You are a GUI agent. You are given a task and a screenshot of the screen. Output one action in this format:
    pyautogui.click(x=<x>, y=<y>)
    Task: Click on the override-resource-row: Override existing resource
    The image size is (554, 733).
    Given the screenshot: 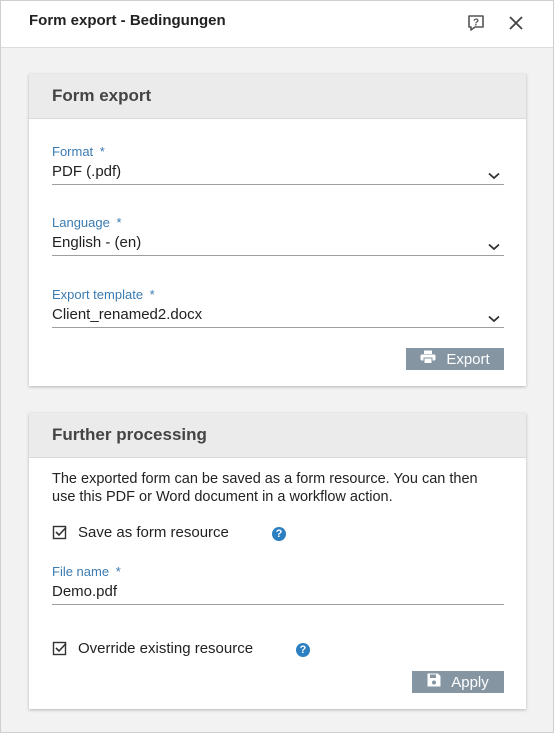 What is the action you would take?
    pyautogui.click(x=152, y=648)
    